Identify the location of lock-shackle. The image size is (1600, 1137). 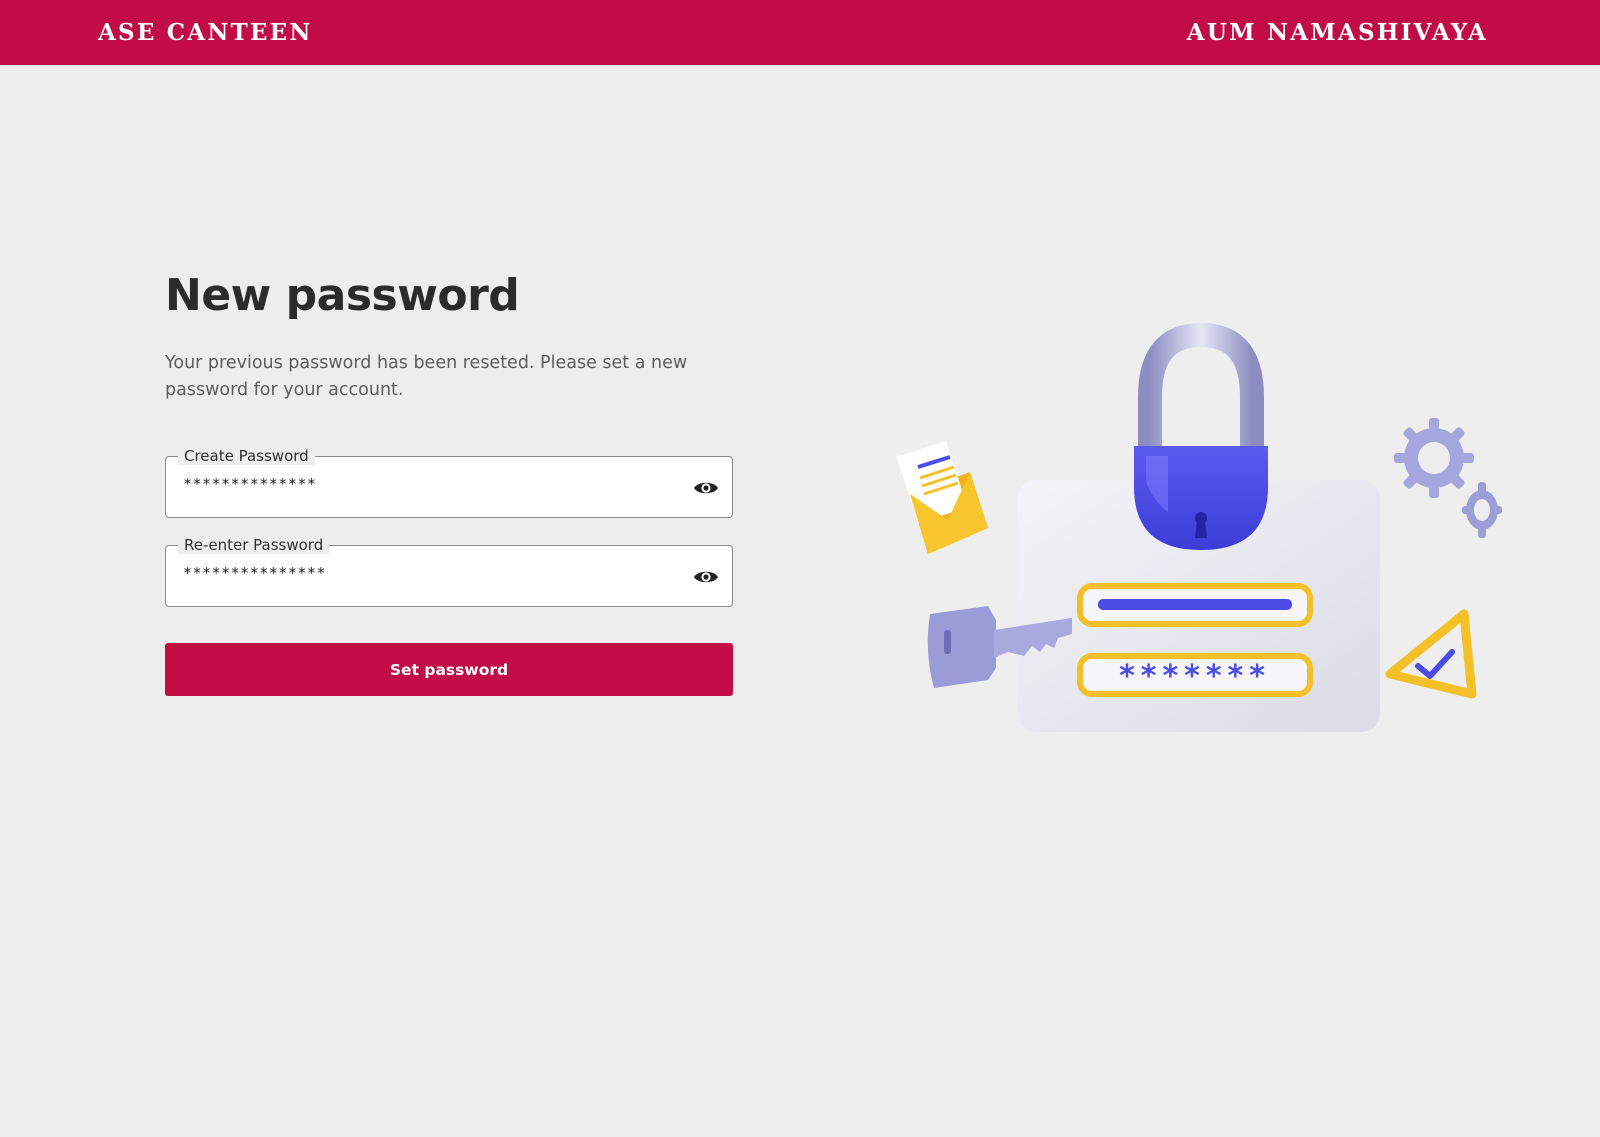
(1201, 398).